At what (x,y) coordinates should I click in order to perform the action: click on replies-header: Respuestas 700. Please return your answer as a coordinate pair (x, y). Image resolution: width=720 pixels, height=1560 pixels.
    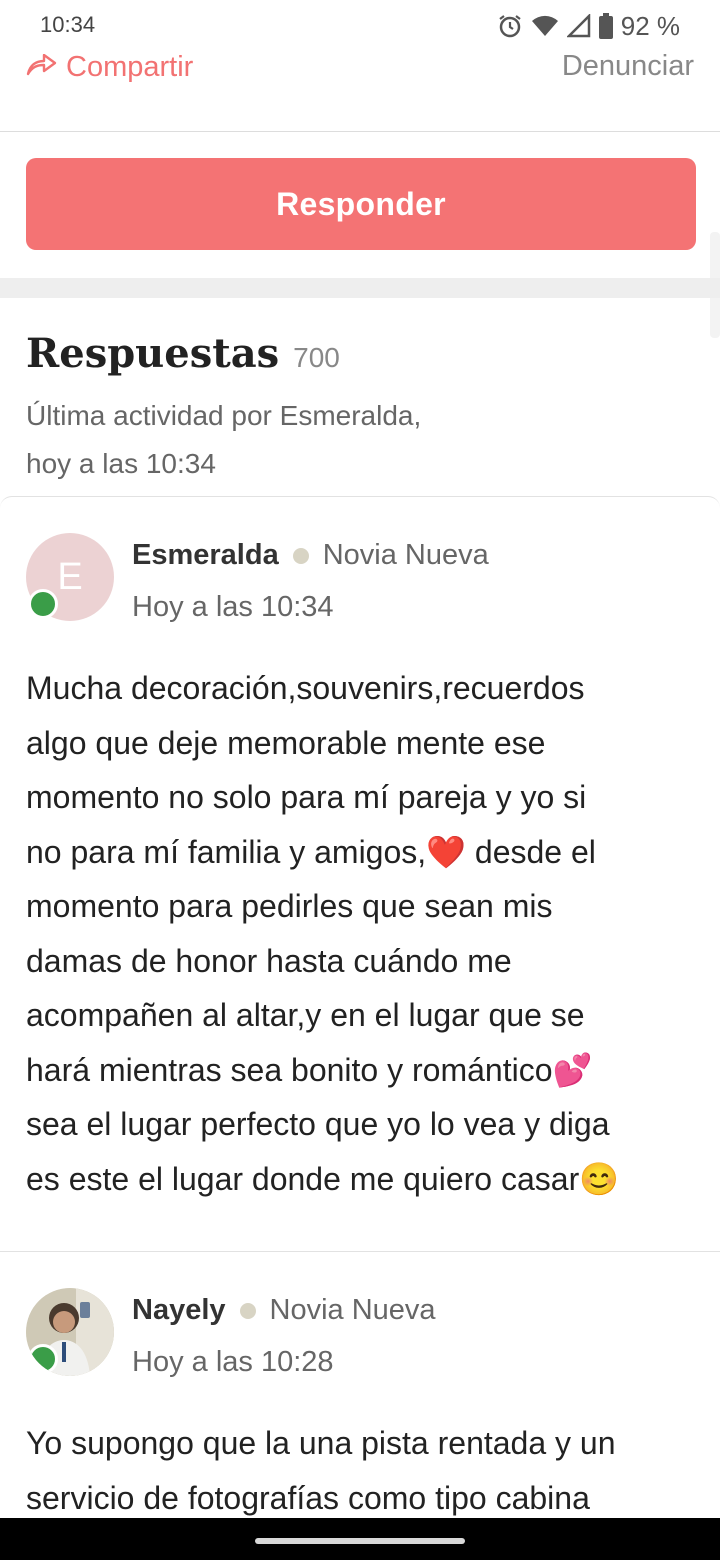
    Looking at the image, I should click on (183, 353).